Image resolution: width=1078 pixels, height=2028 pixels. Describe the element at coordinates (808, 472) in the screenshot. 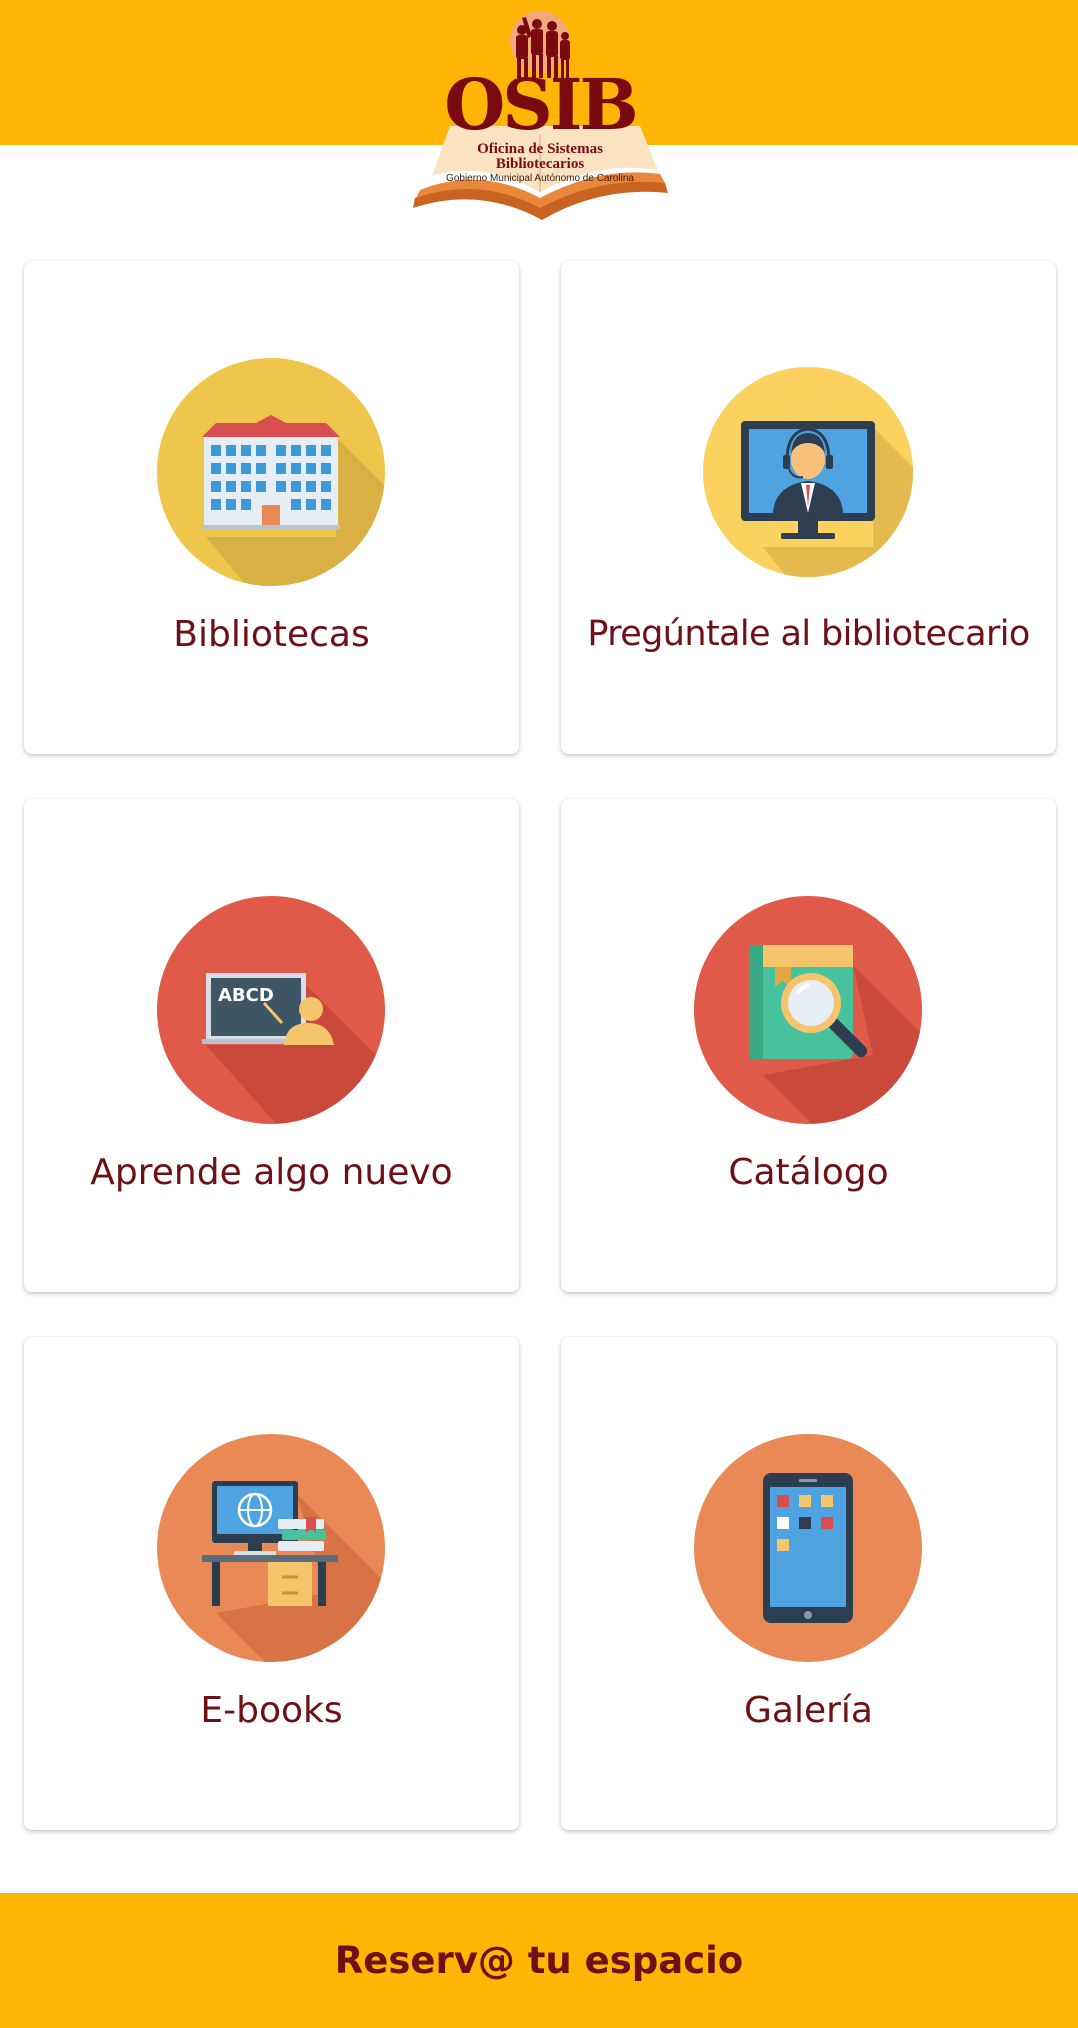

I see `librarian-headset-icon` at that location.